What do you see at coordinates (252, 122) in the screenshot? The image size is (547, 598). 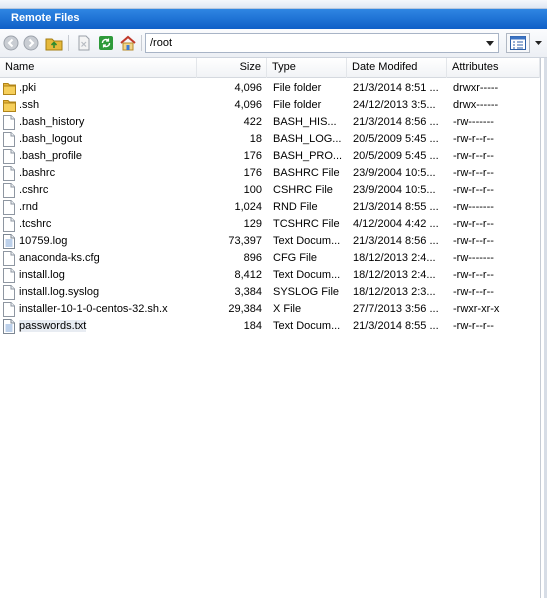 I see `file-size: 422` at bounding box center [252, 122].